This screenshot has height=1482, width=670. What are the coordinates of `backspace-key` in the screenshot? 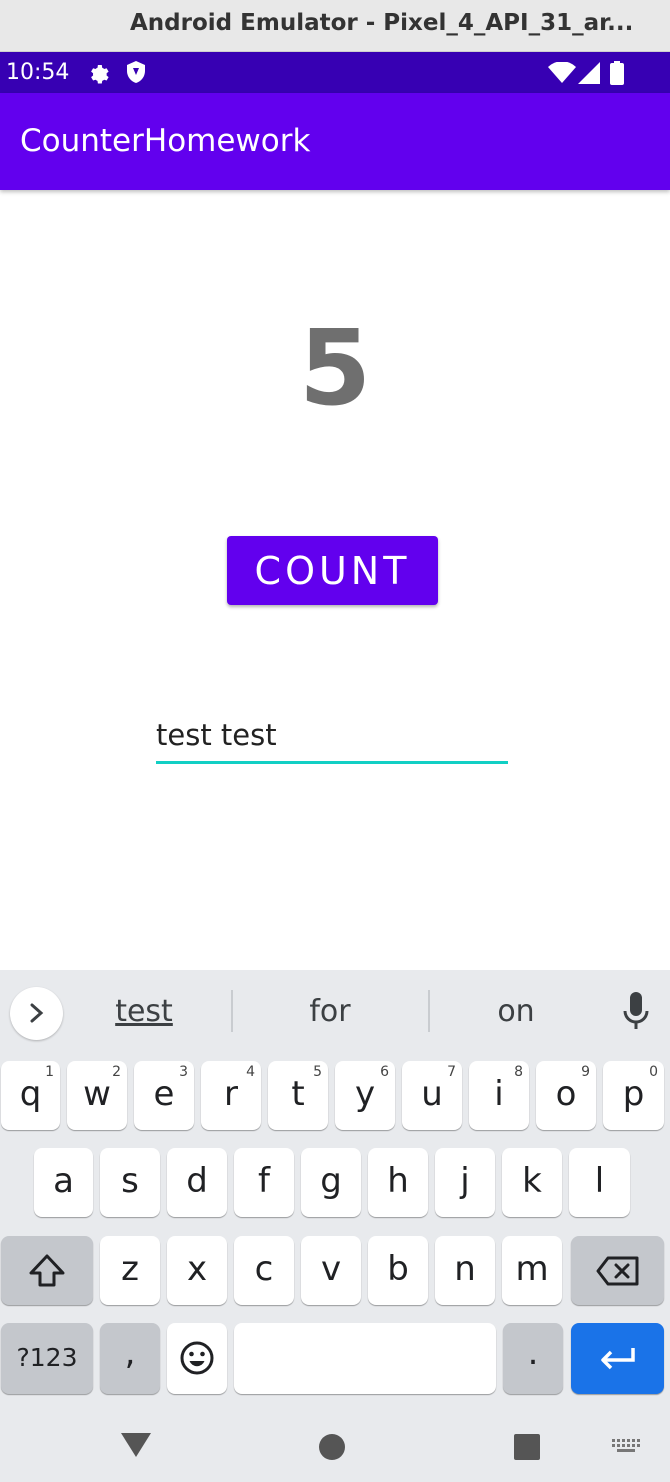 It's located at (617, 1270).